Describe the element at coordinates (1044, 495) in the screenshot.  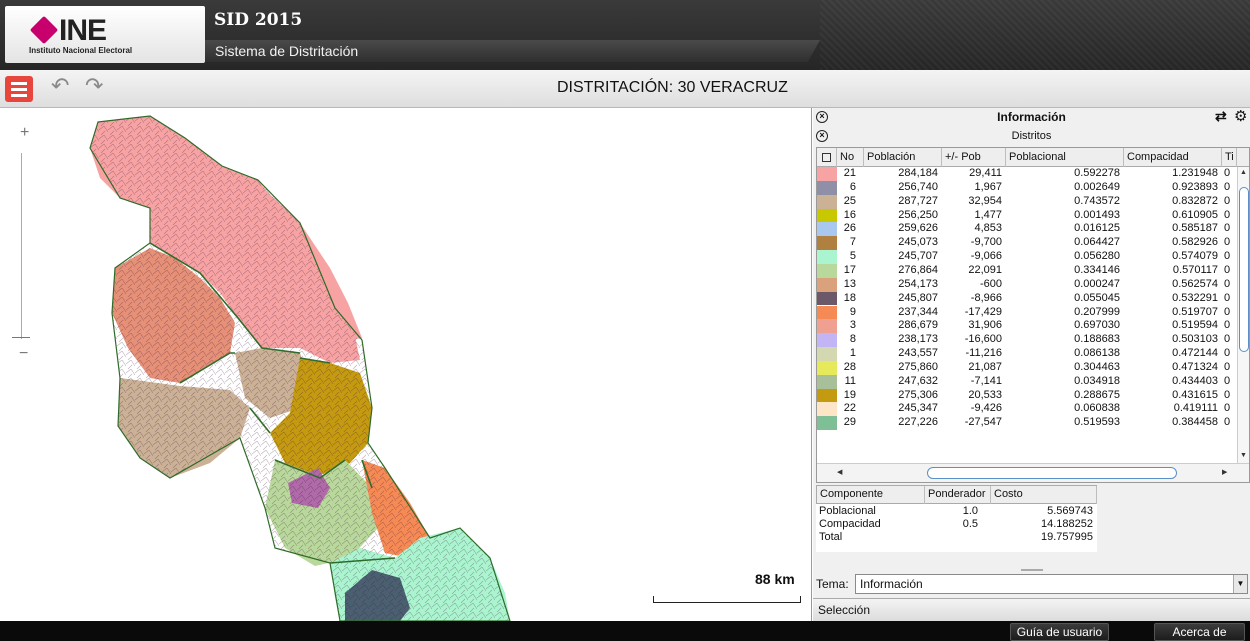
I see `column-header-costo: Costo` at that location.